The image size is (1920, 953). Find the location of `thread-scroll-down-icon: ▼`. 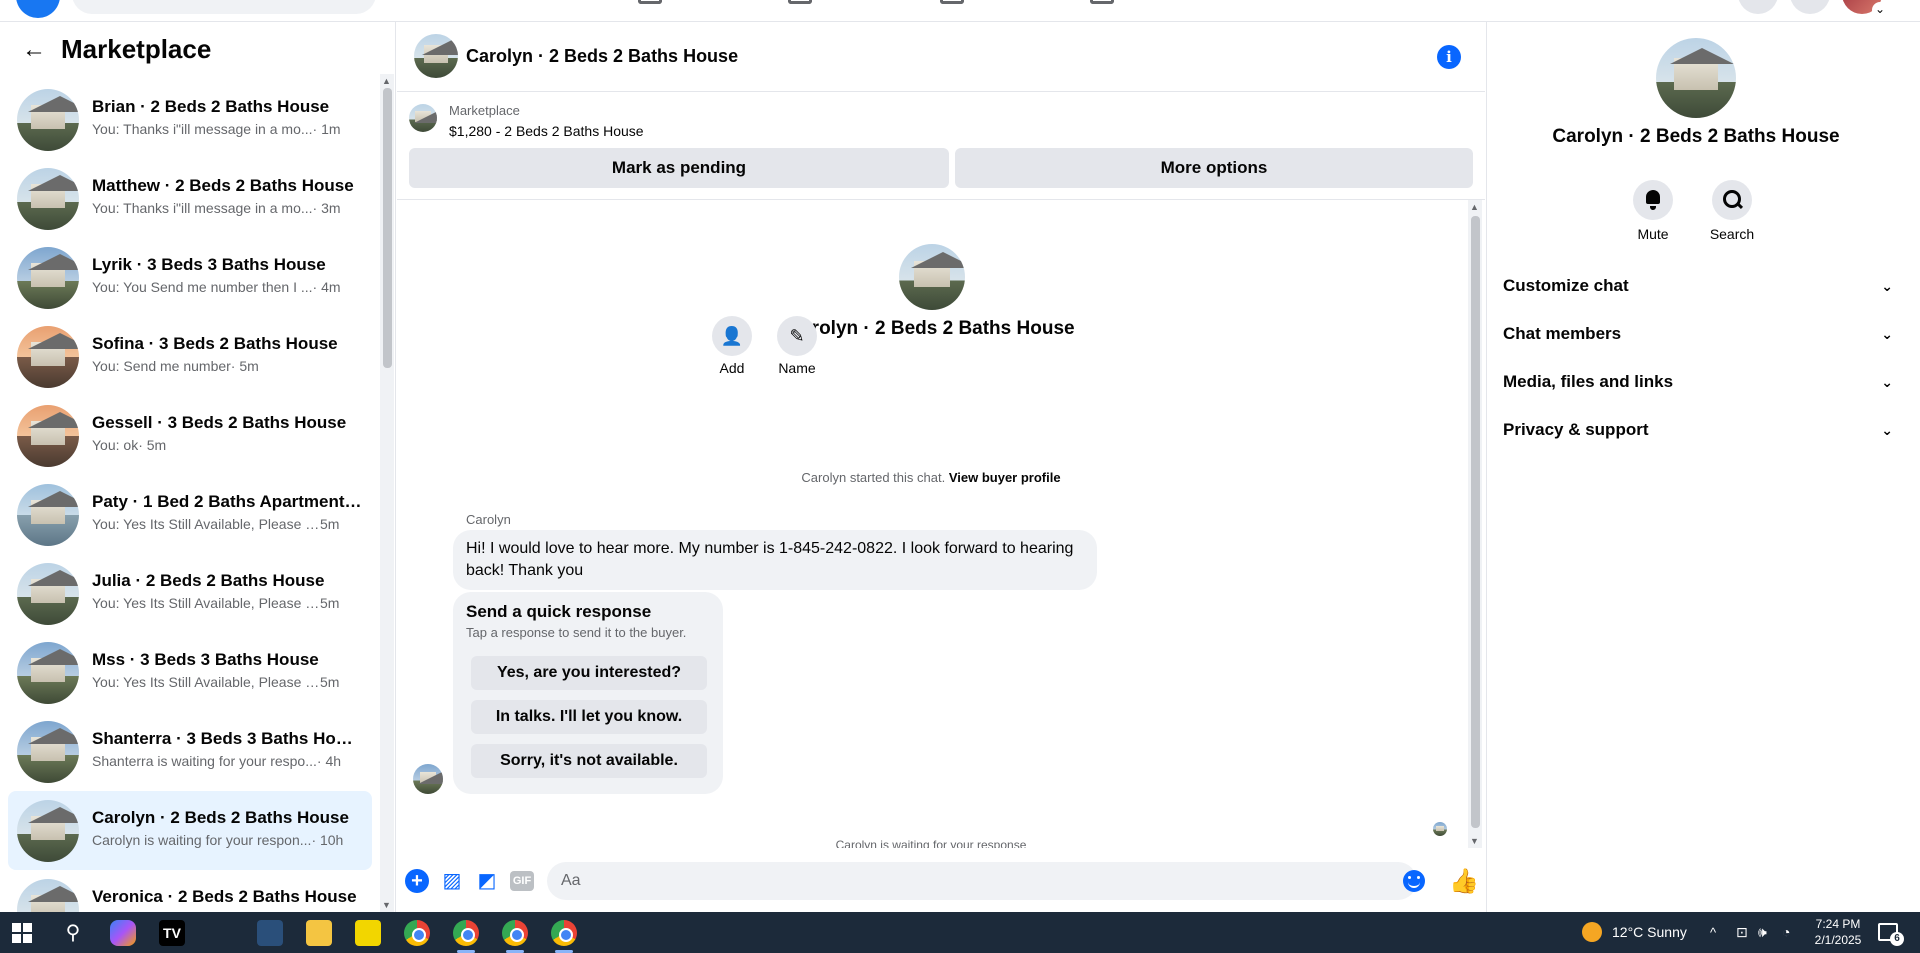

thread-scroll-down-icon: ▼ is located at coordinates (1474, 841).